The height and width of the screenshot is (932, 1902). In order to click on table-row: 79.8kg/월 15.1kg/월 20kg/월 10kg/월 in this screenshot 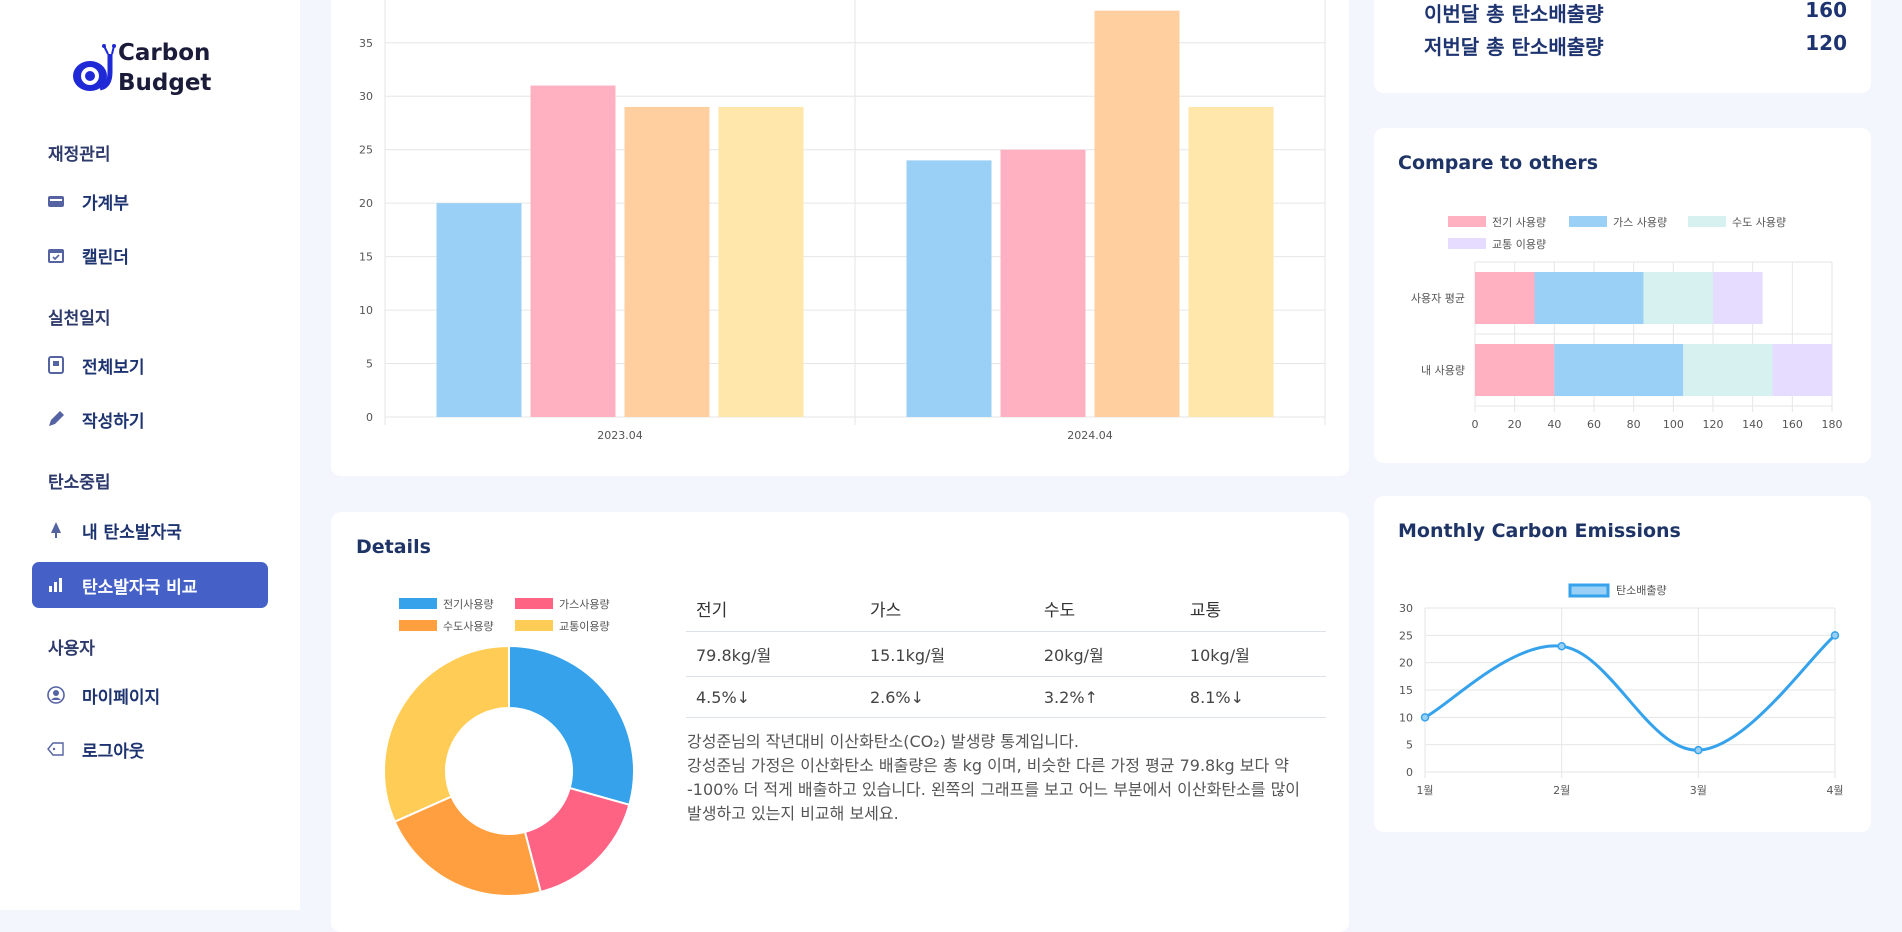, I will do `click(1006, 654)`.